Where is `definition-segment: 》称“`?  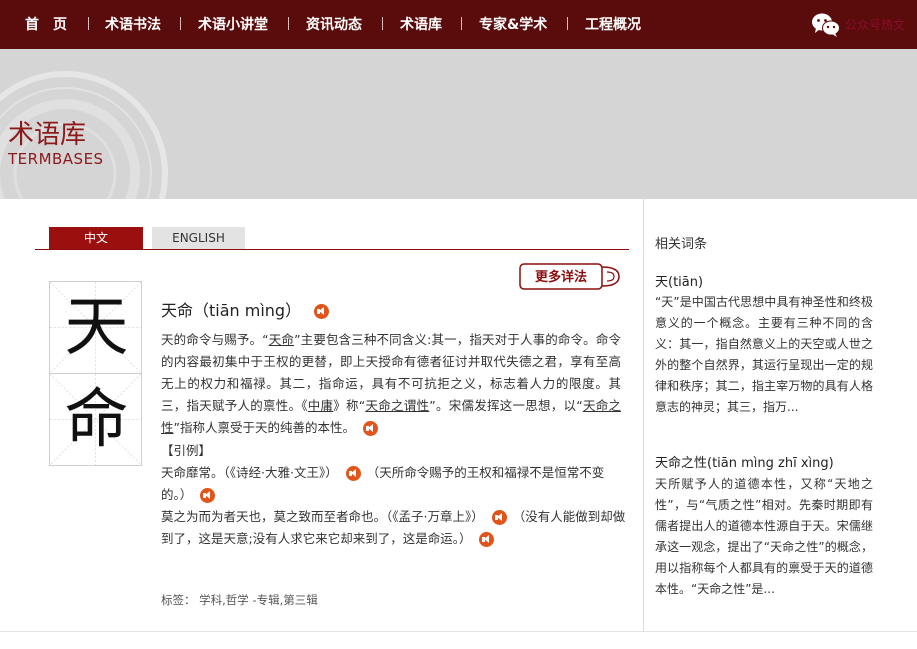
definition-segment: 》称“ is located at coordinates (349, 405).